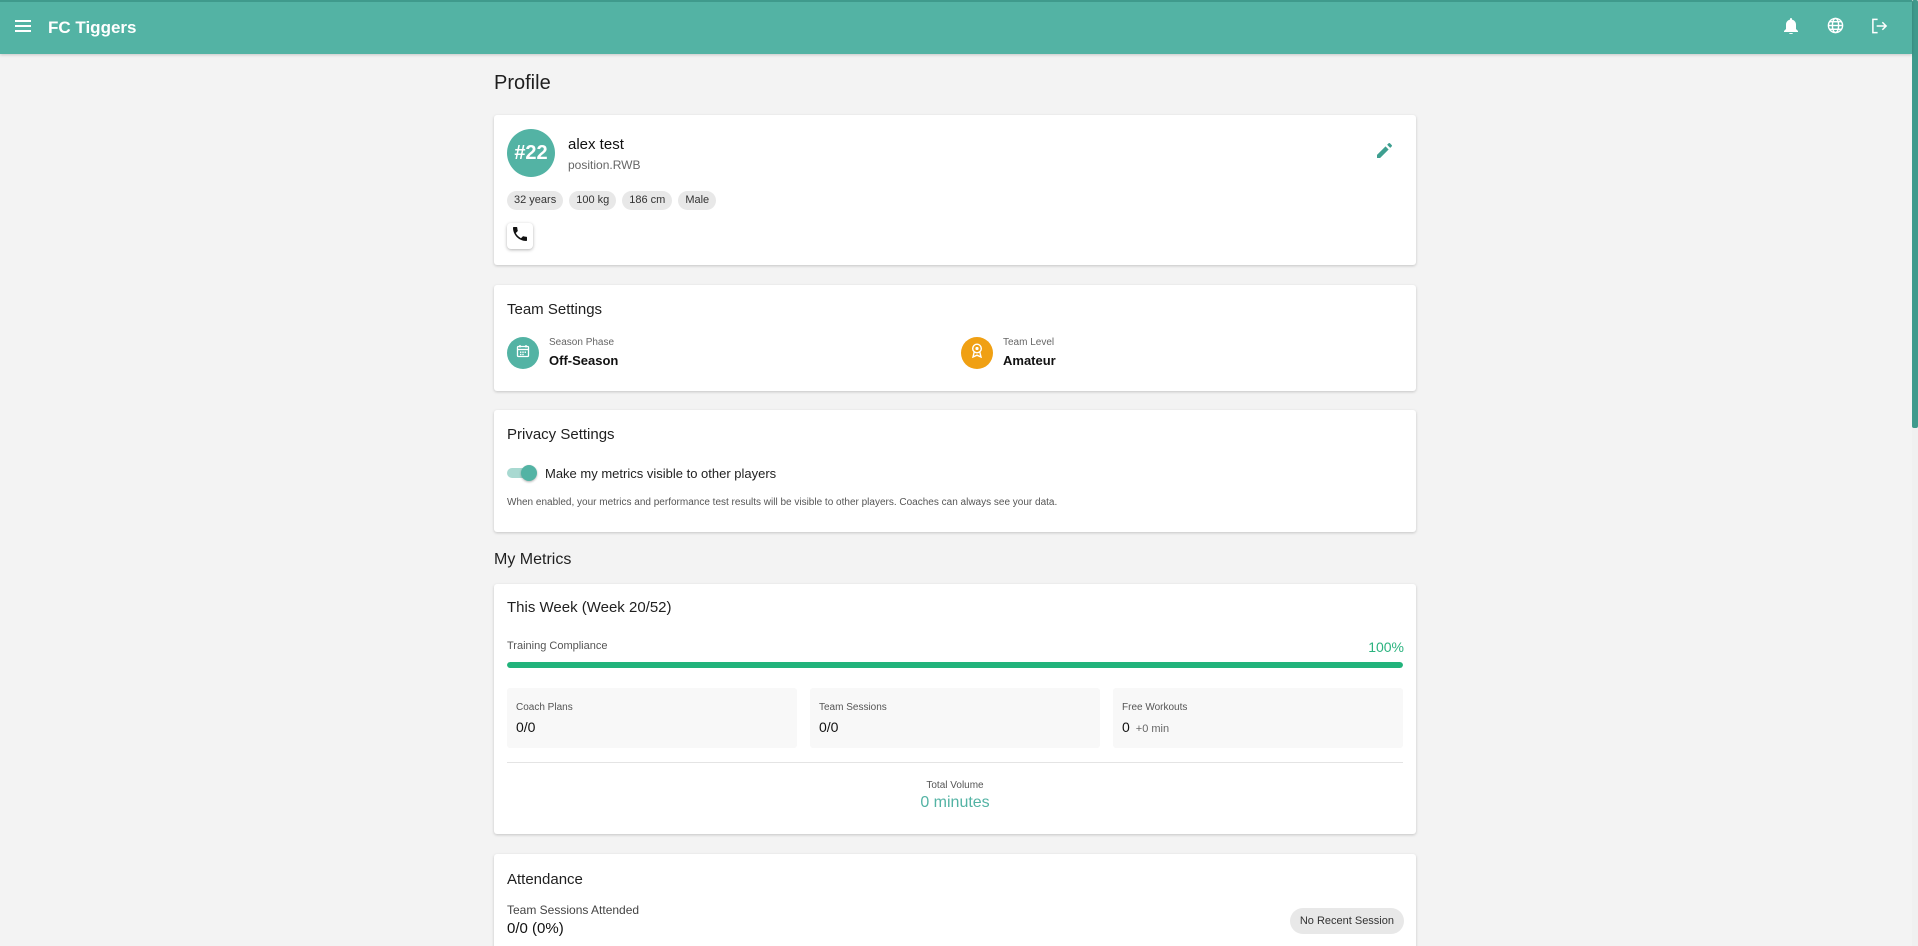 This screenshot has width=1918, height=946. What do you see at coordinates (593, 200) in the screenshot?
I see `weight-chip: 100 kg` at bounding box center [593, 200].